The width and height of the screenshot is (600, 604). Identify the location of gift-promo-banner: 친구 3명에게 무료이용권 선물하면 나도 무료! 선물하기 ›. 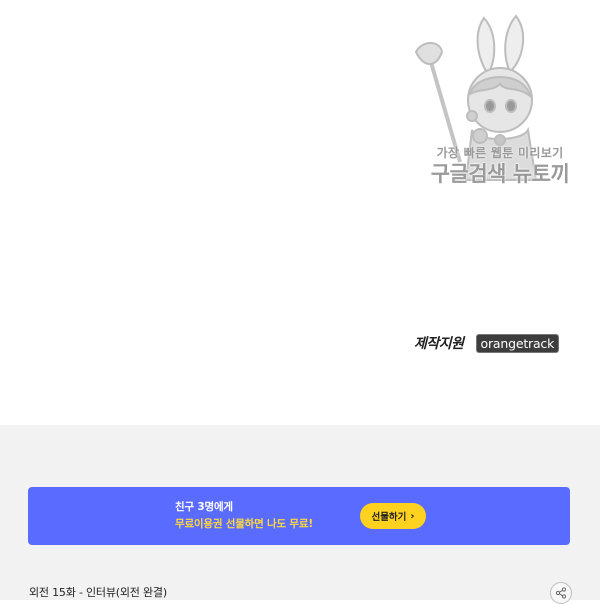
(299, 516).